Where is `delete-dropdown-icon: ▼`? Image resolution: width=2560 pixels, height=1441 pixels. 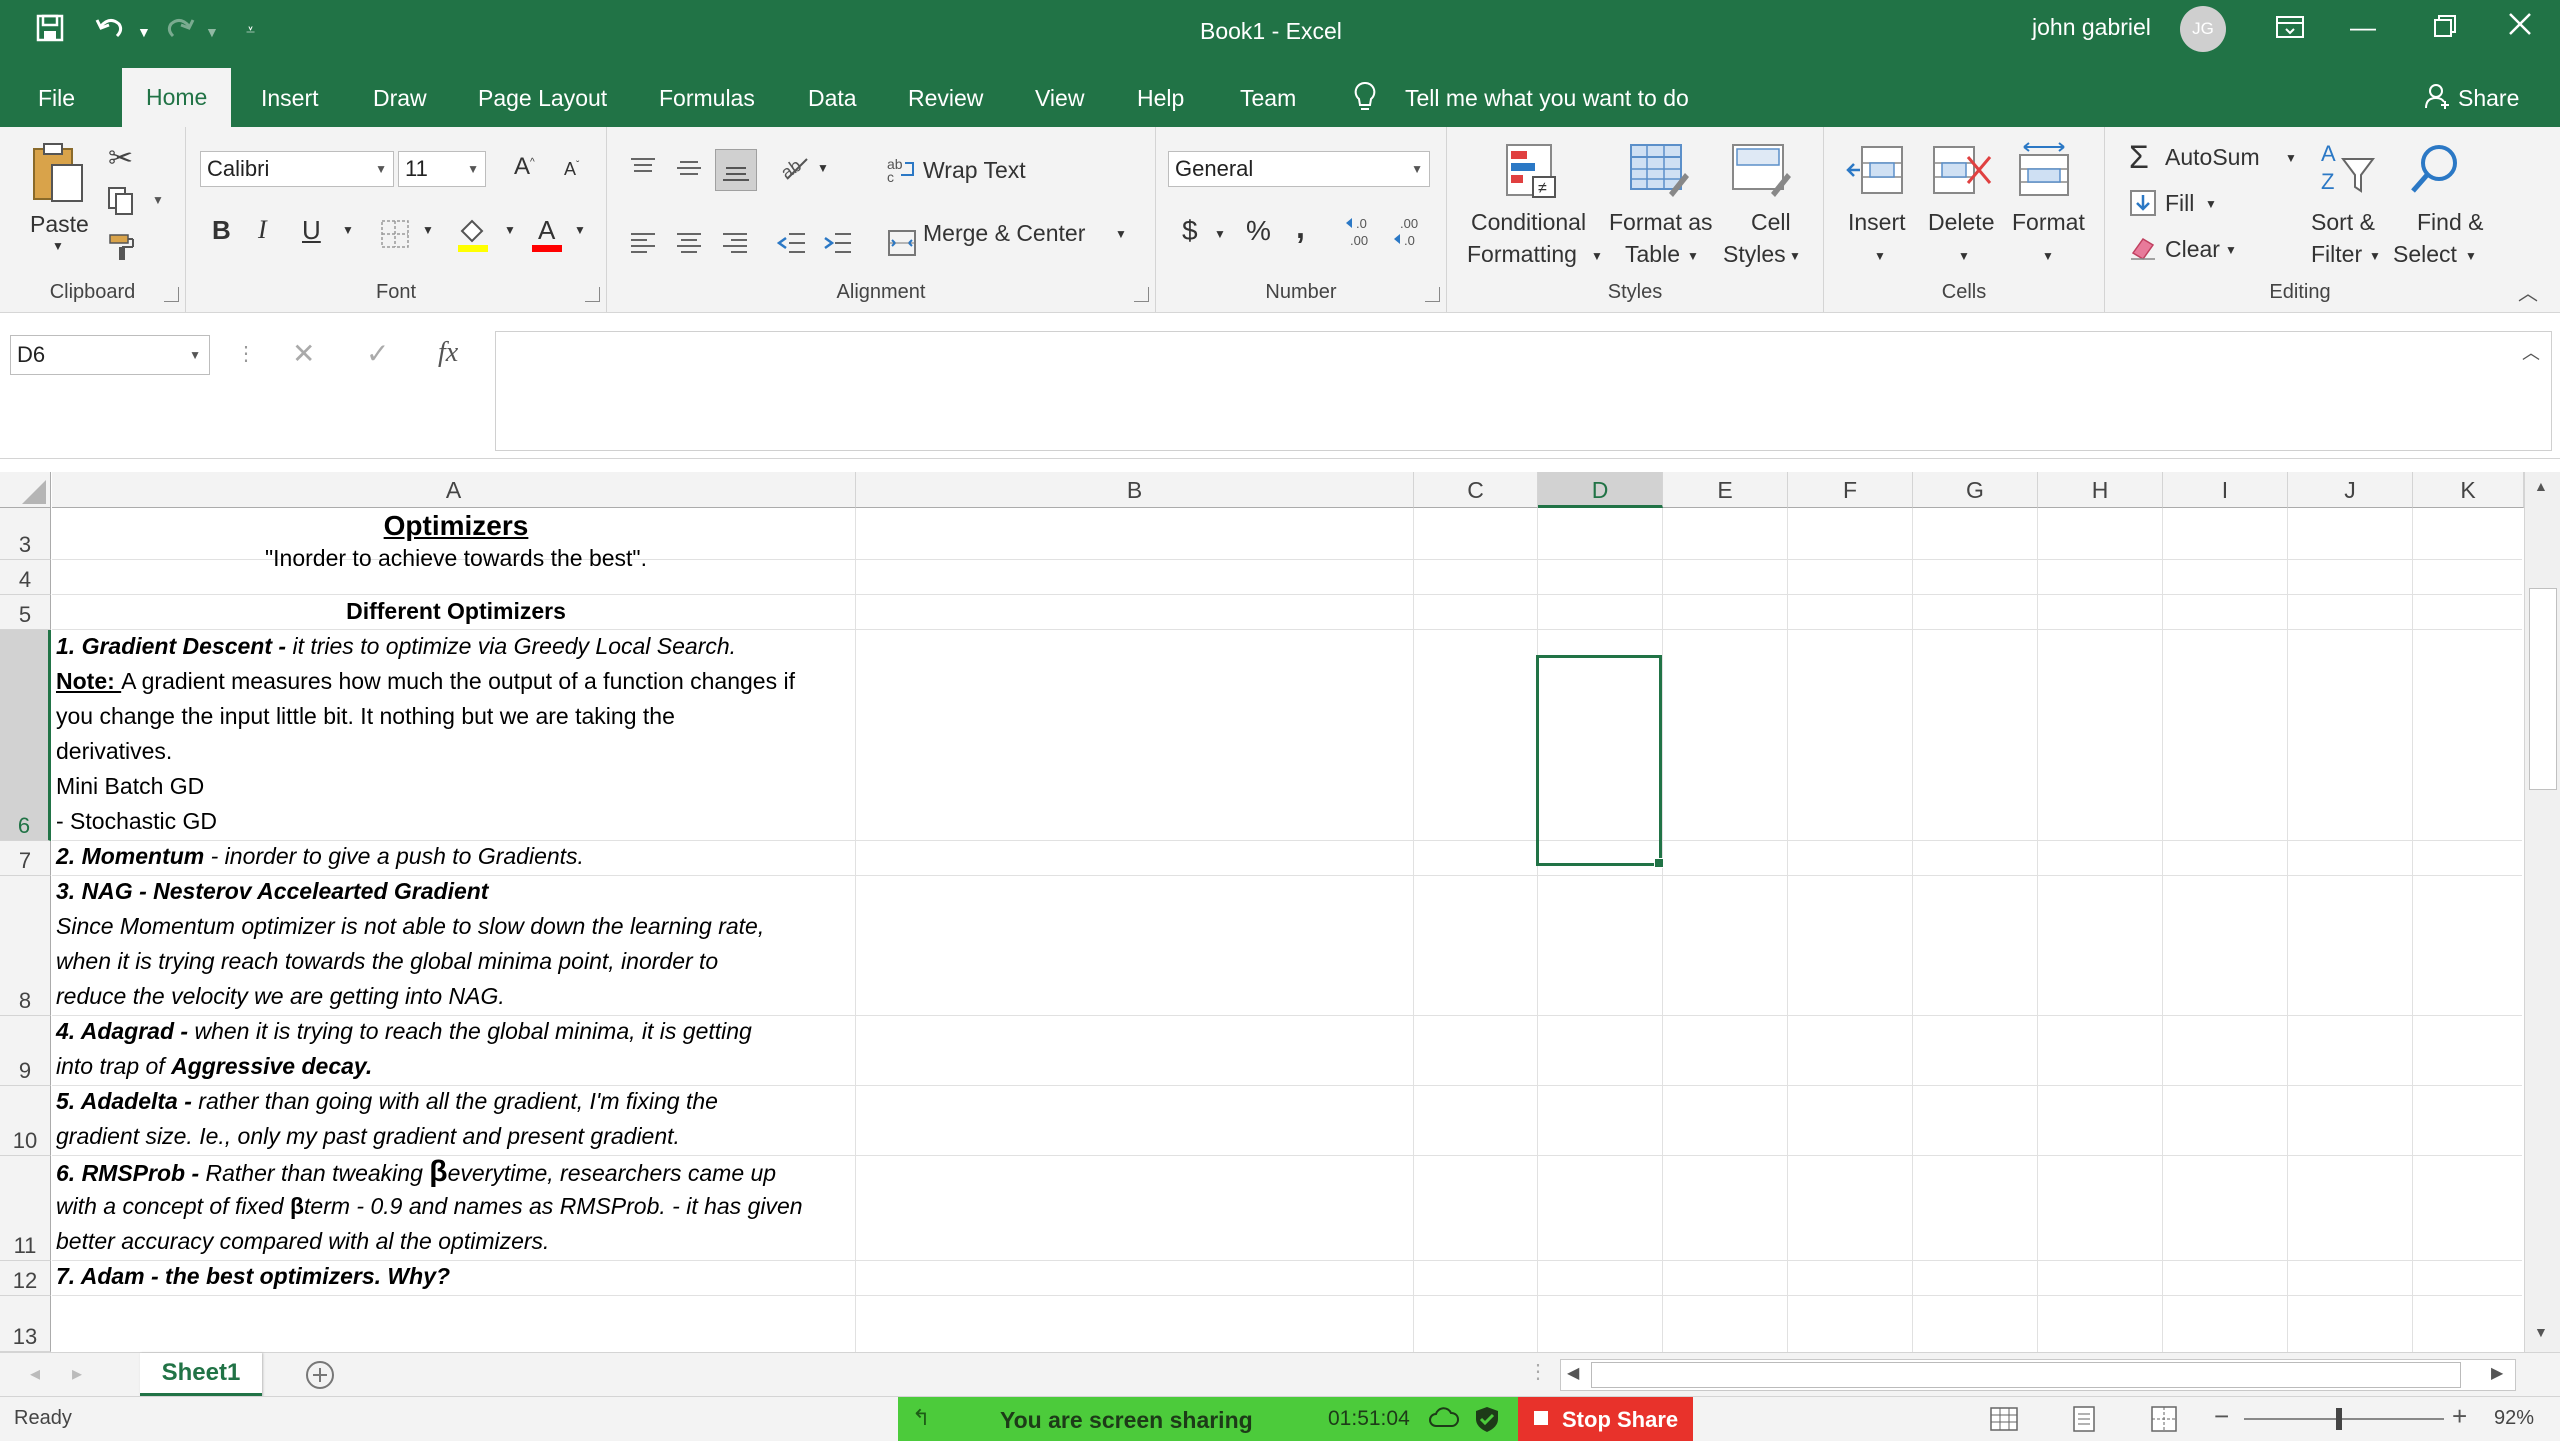
delete-dropdown-icon: ▼ is located at coordinates (1964, 256).